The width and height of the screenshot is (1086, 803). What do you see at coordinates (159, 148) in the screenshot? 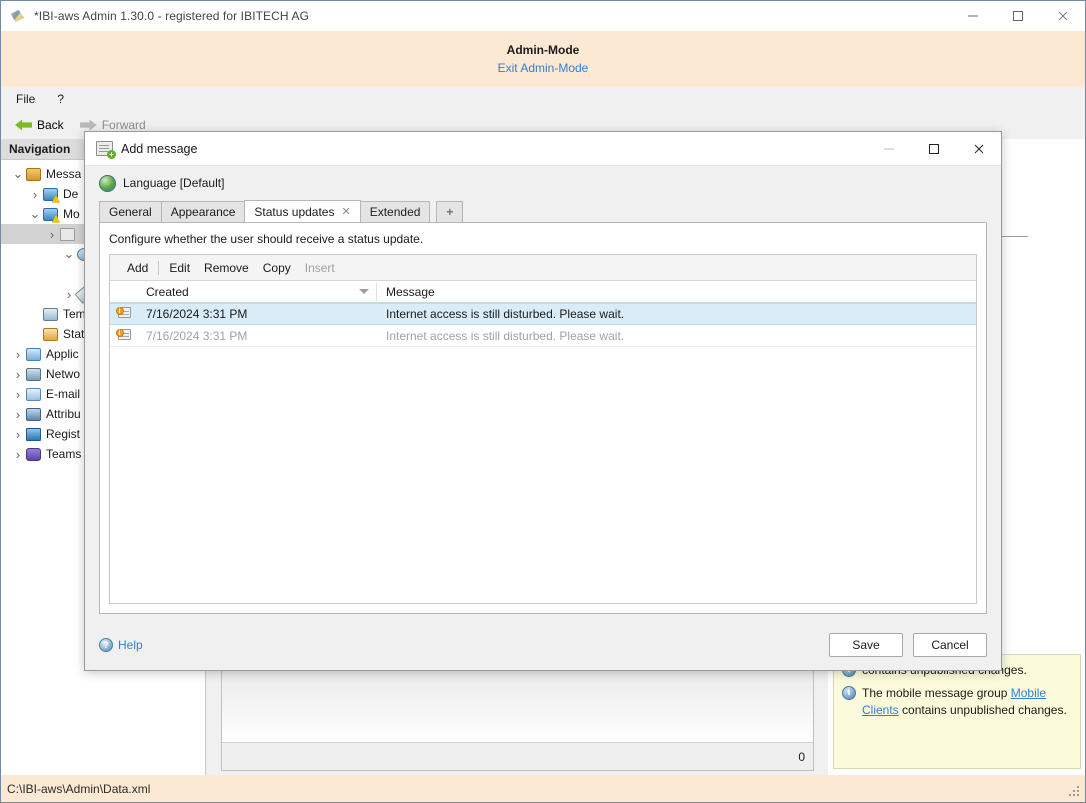
I see `dialog-title: Add message` at bounding box center [159, 148].